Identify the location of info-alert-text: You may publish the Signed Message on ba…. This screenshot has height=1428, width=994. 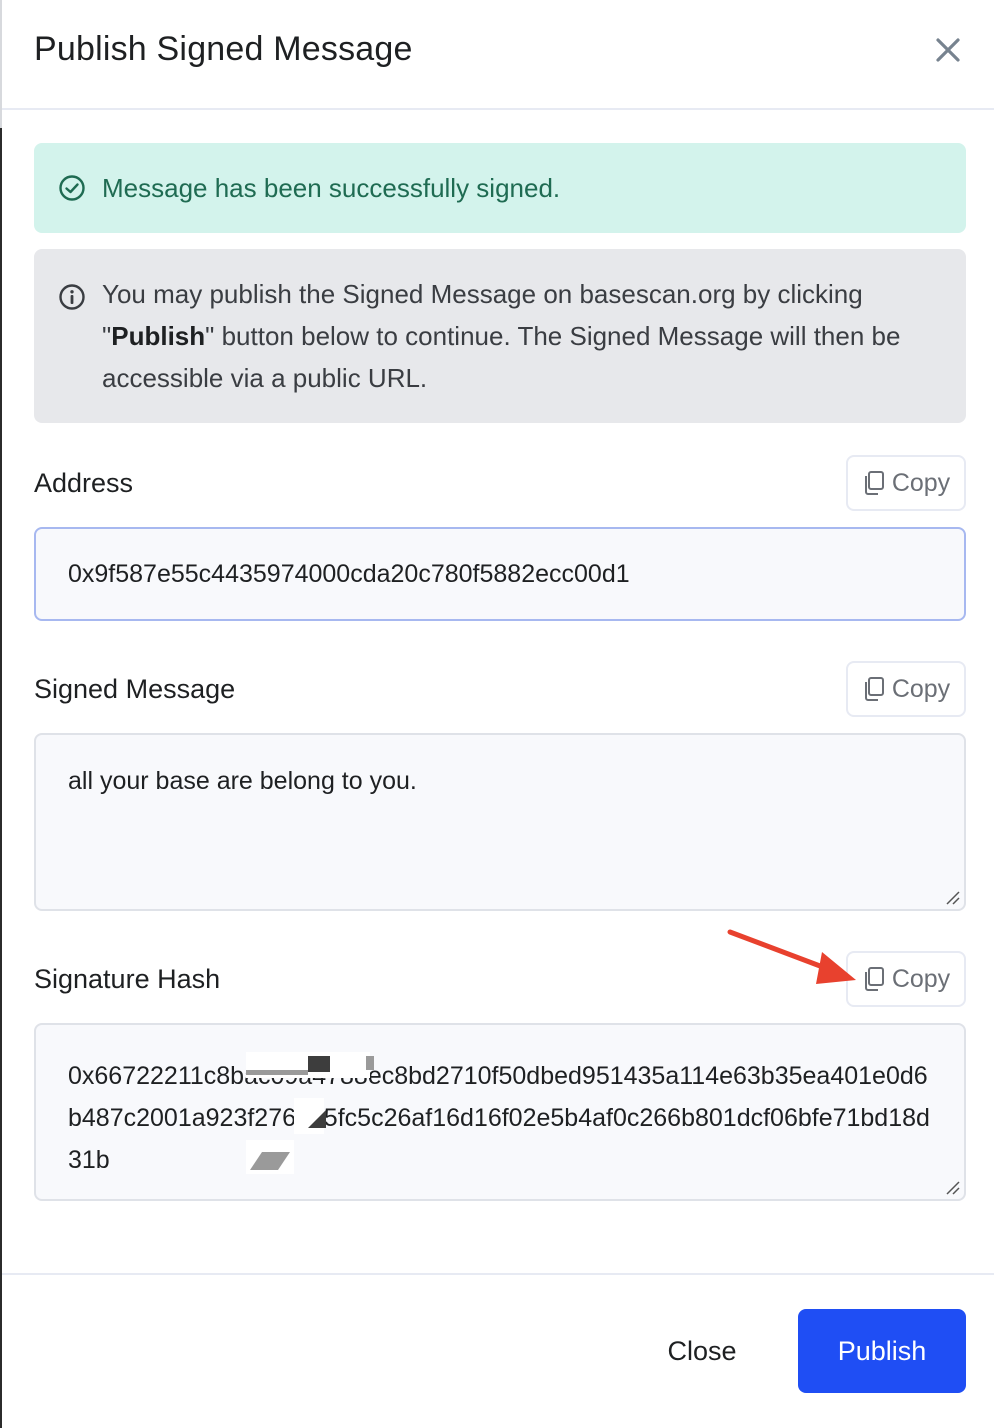
(519, 348).